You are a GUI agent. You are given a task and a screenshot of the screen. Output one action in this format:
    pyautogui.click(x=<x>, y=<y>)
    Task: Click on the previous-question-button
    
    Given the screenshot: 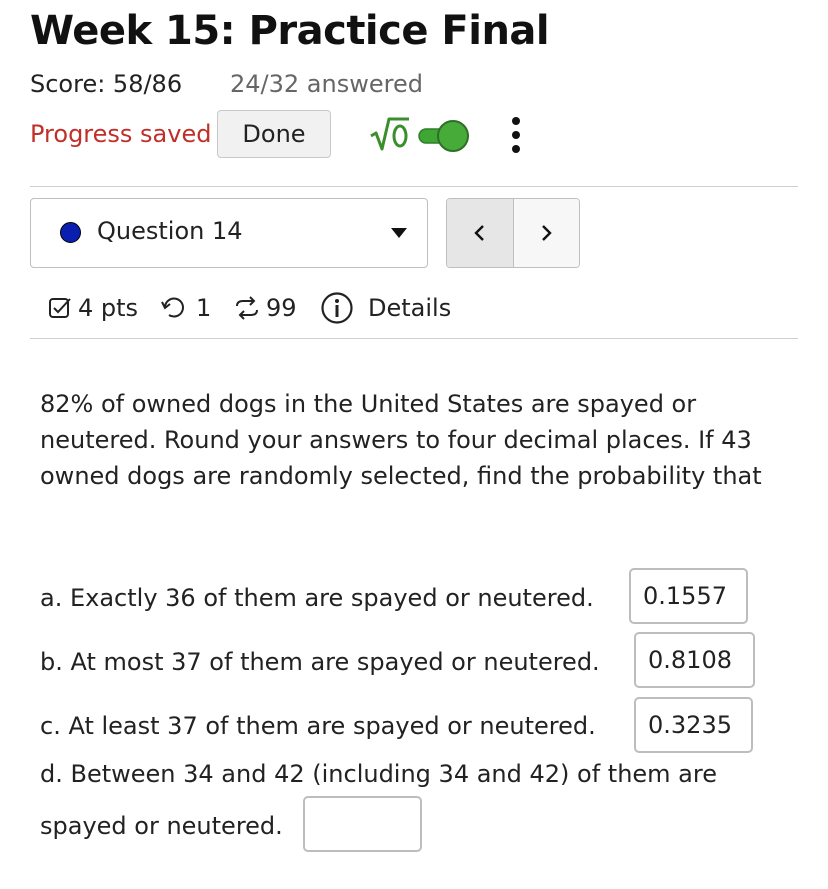 What is the action you would take?
    pyautogui.click(x=480, y=233)
    